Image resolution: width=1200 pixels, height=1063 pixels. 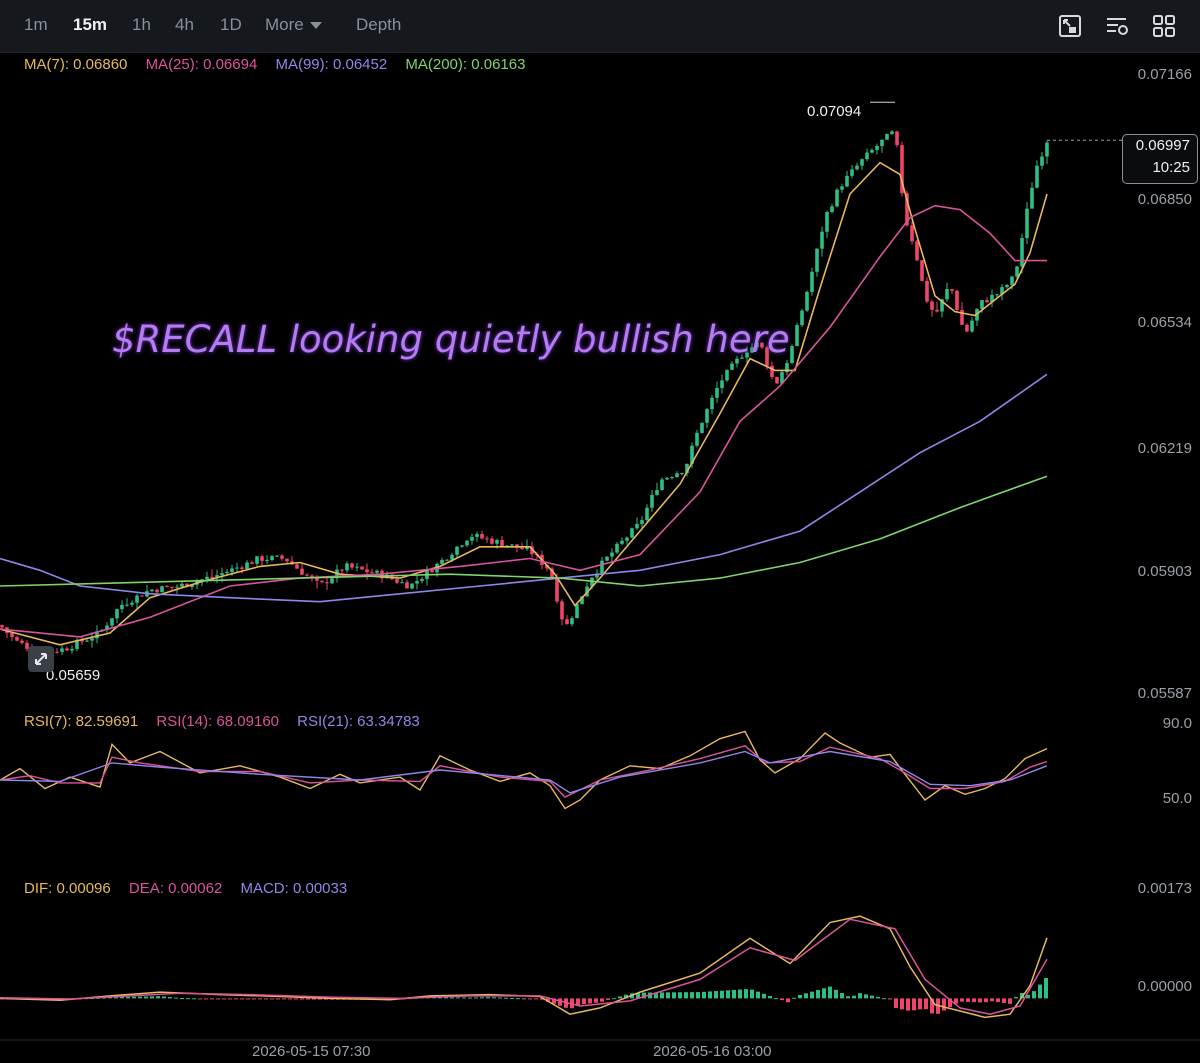 What do you see at coordinates (41, 659) in the screenshot?
I see `expand-icon` at bounding box center [41, 659].